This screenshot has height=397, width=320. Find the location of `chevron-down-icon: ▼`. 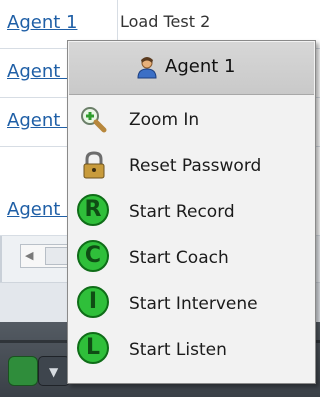

chevron-down-icon: ▼ is located at coordinates (54, 372).